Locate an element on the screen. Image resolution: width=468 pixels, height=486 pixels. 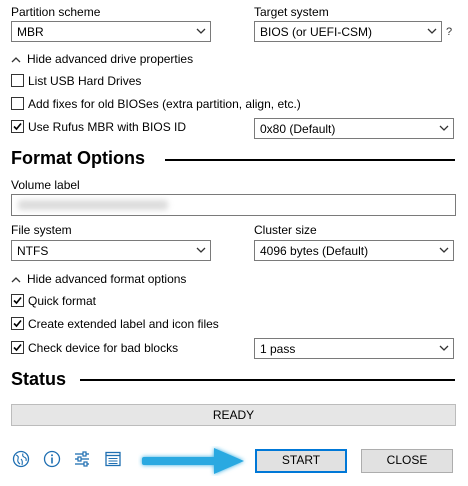
passes-value: 1 pass is located at coordinates (278, 349).